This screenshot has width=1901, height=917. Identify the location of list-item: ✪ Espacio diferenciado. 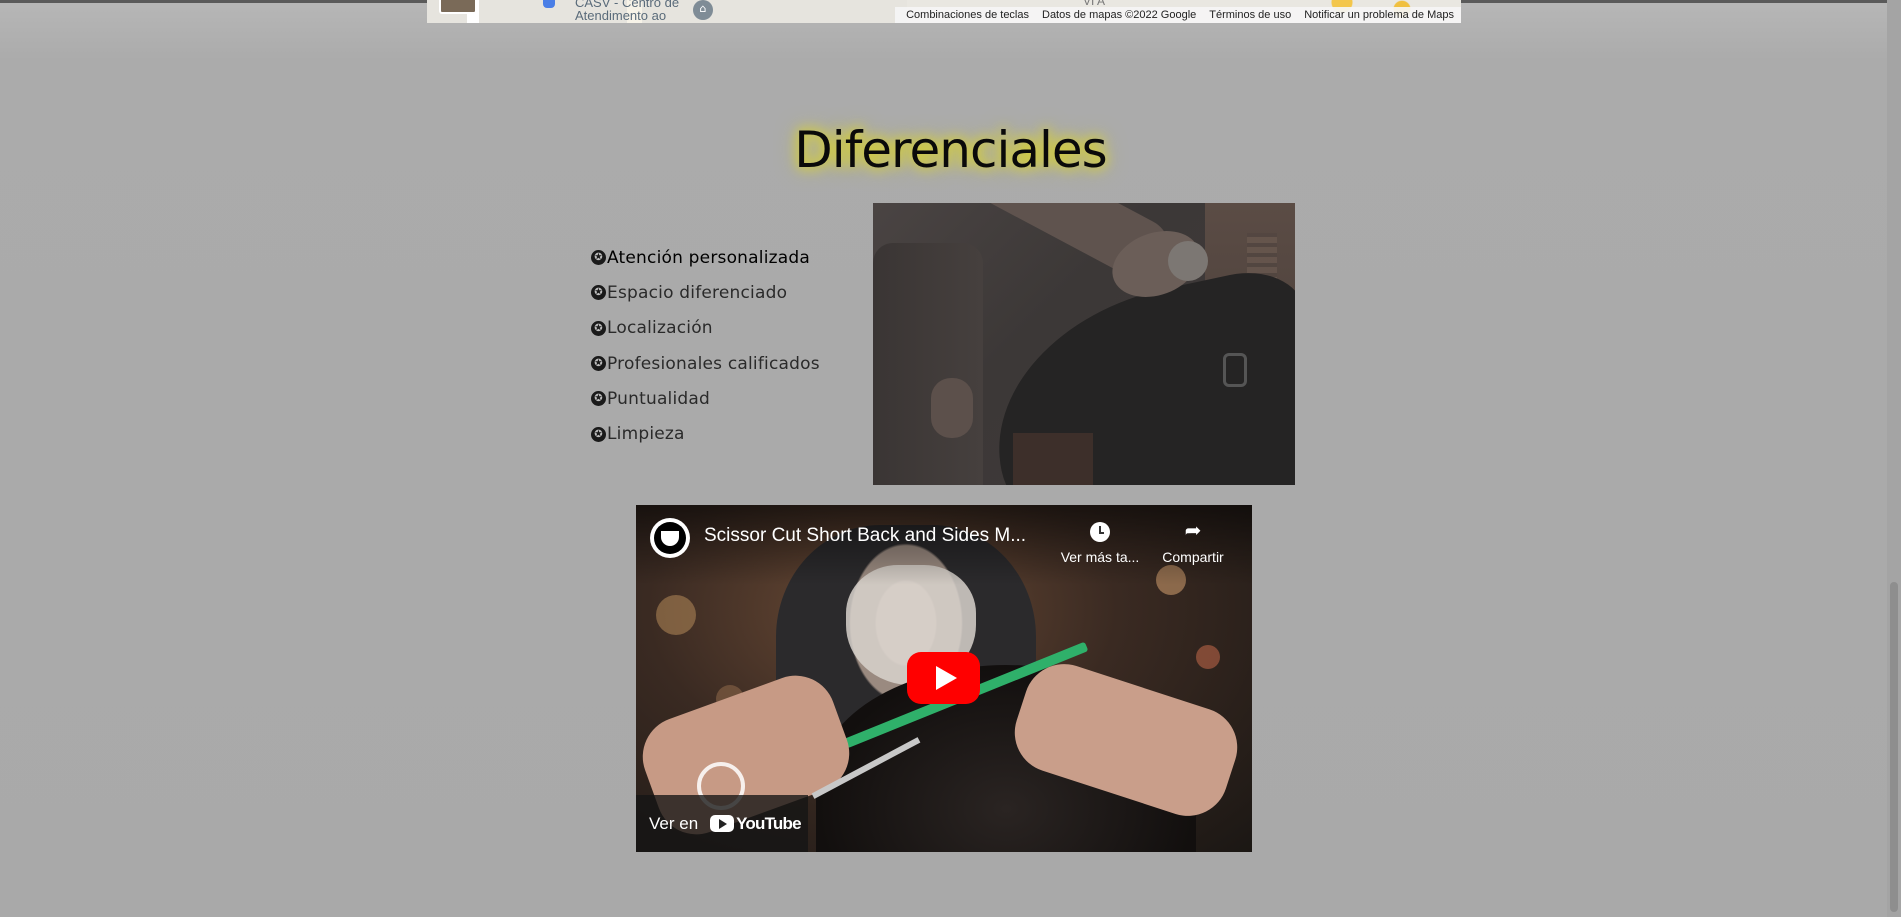
(705, 292).